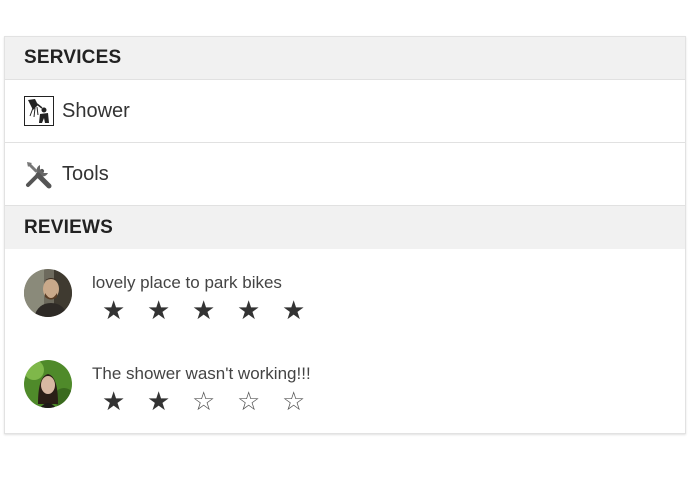  What do you see at coordinates (345, 299) in the screenshot?
I see `review-item: lovely place to park bikes ★ ★ ★ ★ ★` at bounding box center [345, 299].